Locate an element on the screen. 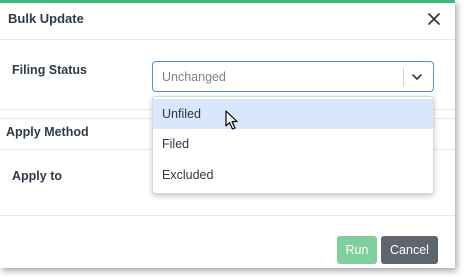 The width and height of the screenshot is (464, 277). chevron-down-icon is located at coordinates (417, 77).